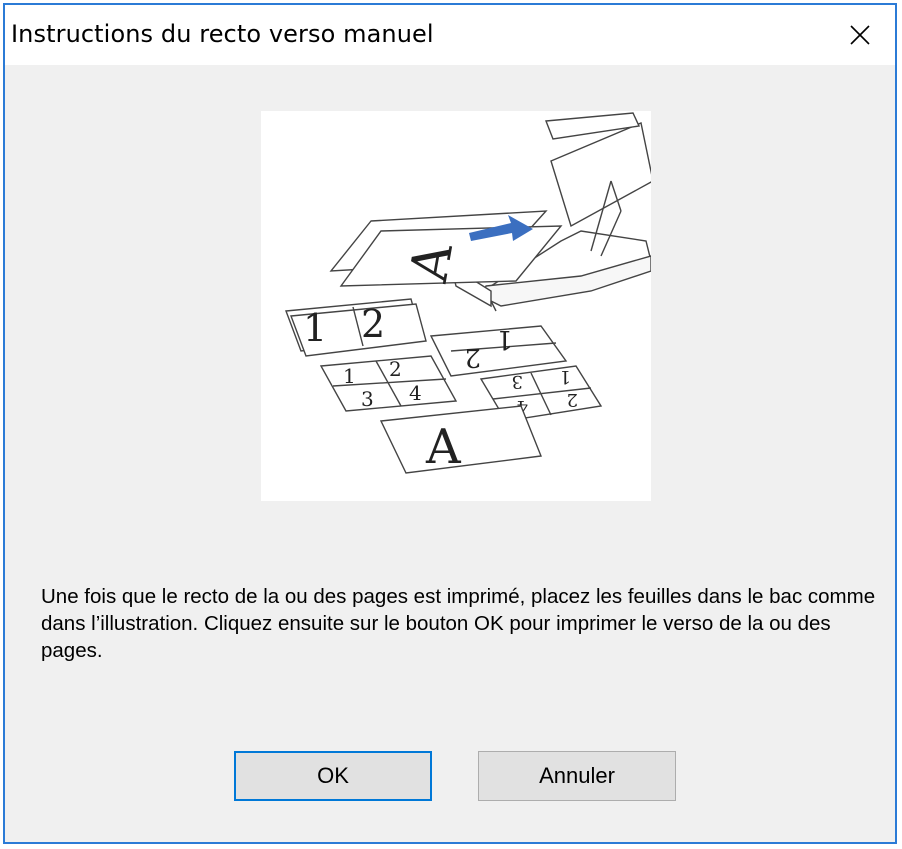 Image resolution: width=902 pixels, height=849 pixels. What do you see at coordinates (415, 393) in the screenshot?
I see `svg-text: 4` at bounding box center [415, 393].